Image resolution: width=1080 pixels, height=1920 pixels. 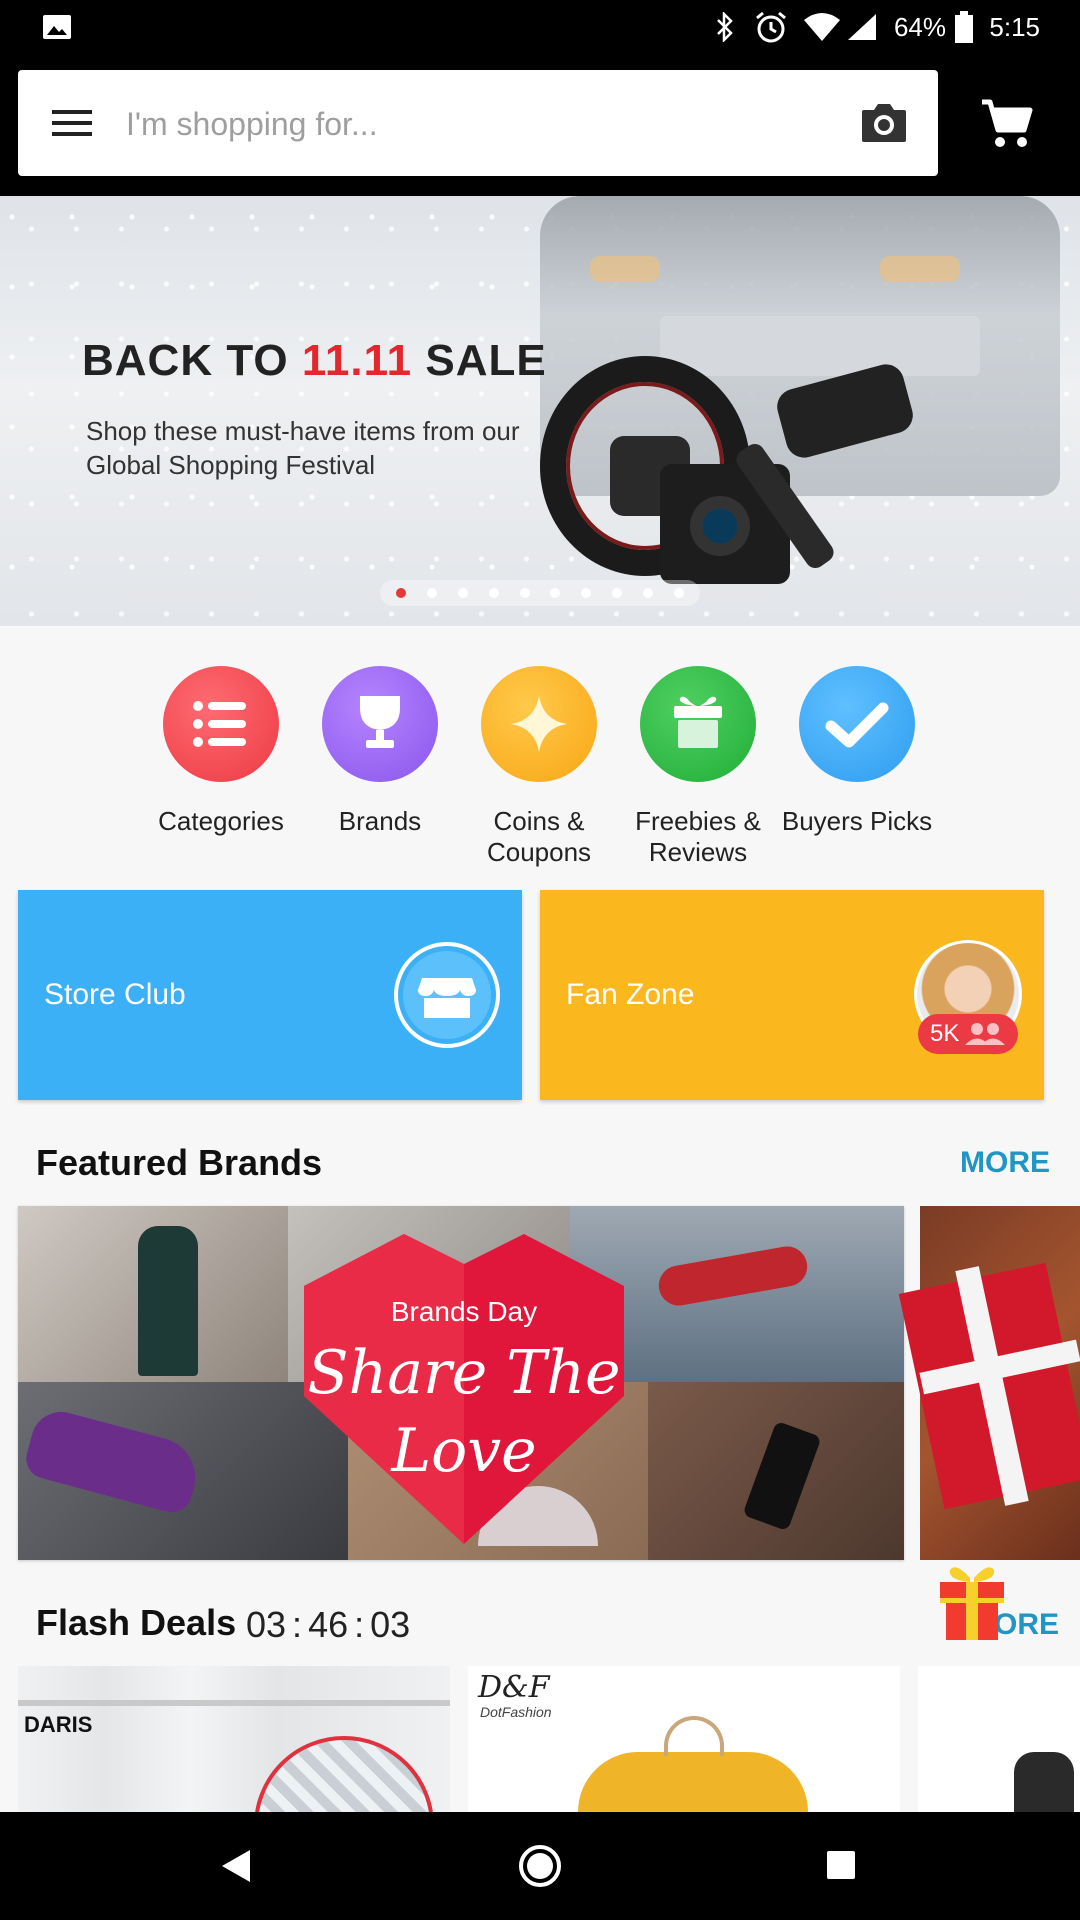 What do you see at coordinates (945, 1033) in the screenshot?
I see `fan-count: 5K` at bounding box center [945, 1033].